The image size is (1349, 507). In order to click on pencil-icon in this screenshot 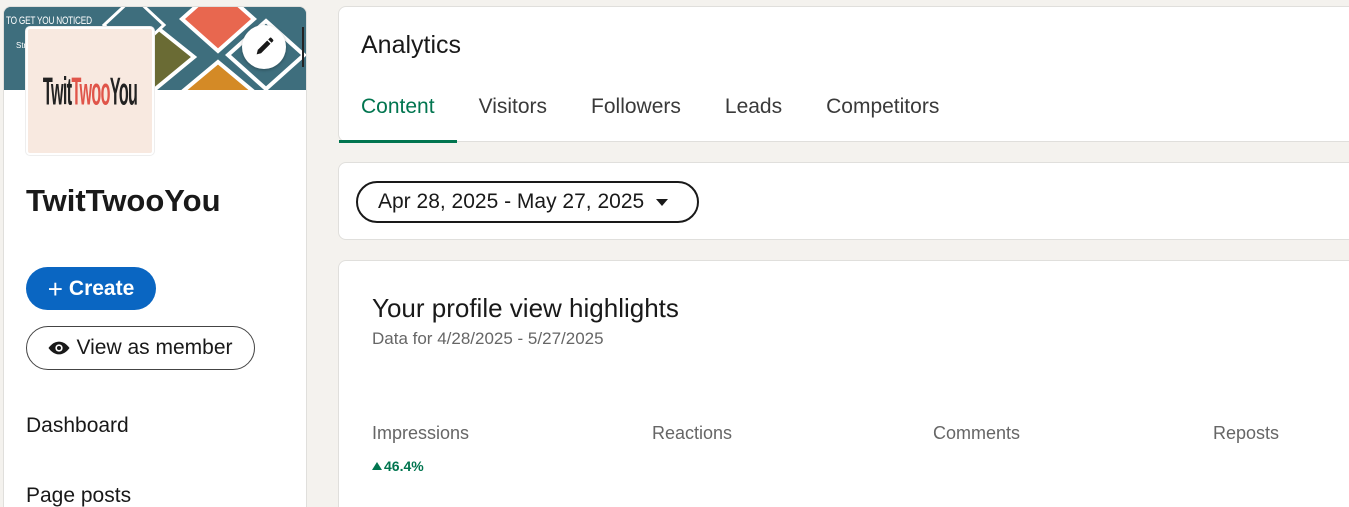, I will do `click(265, 46)`.